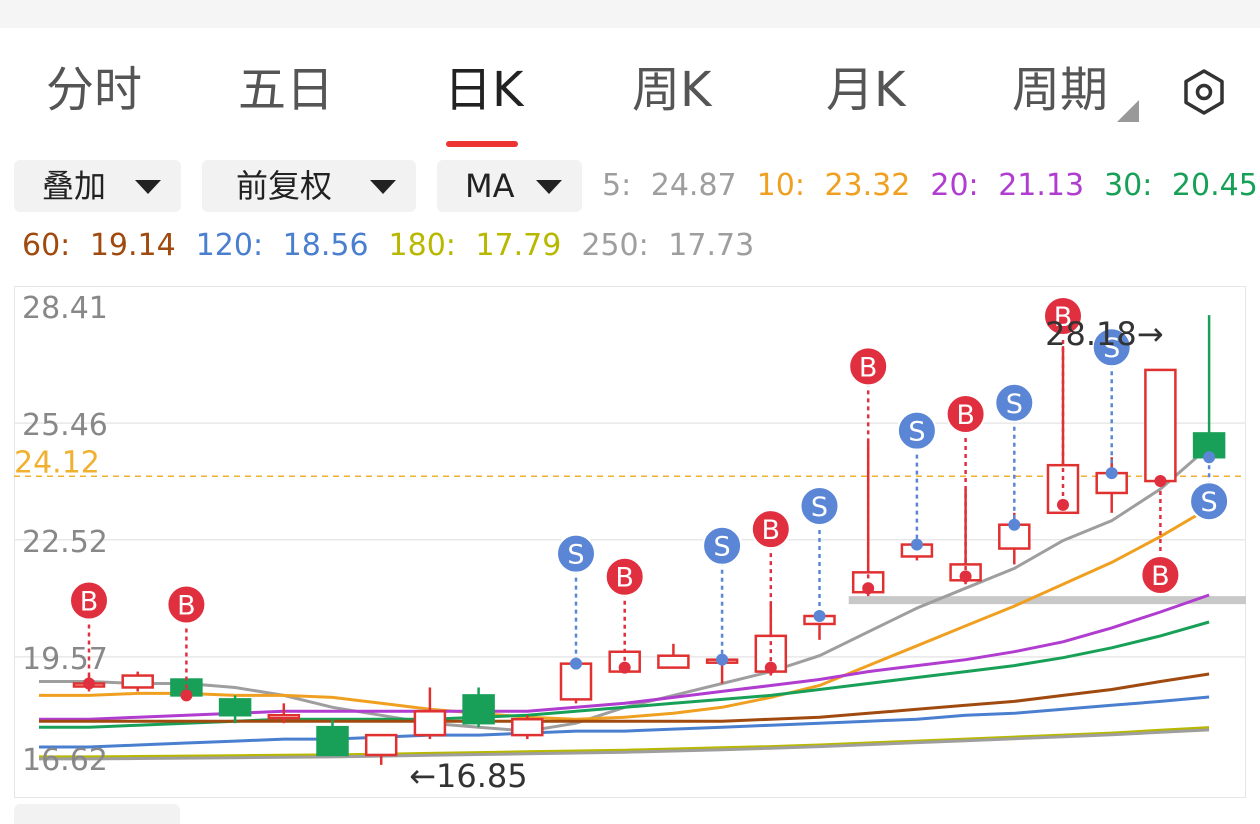  I want to click on hexagon-gear-icon, so click(1204, 92).